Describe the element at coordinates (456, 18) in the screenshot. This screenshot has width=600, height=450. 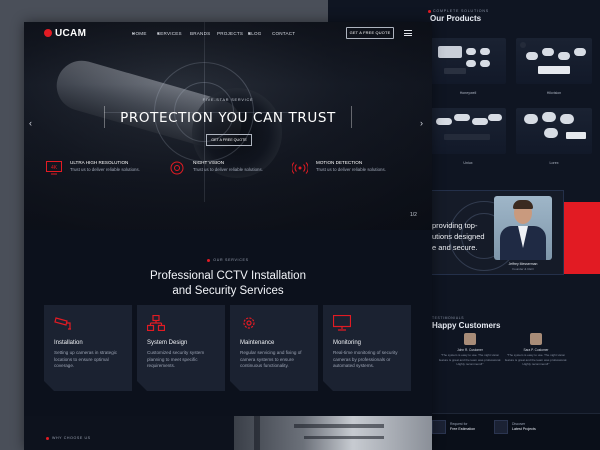
I see `products-title: Our Products` at that location.